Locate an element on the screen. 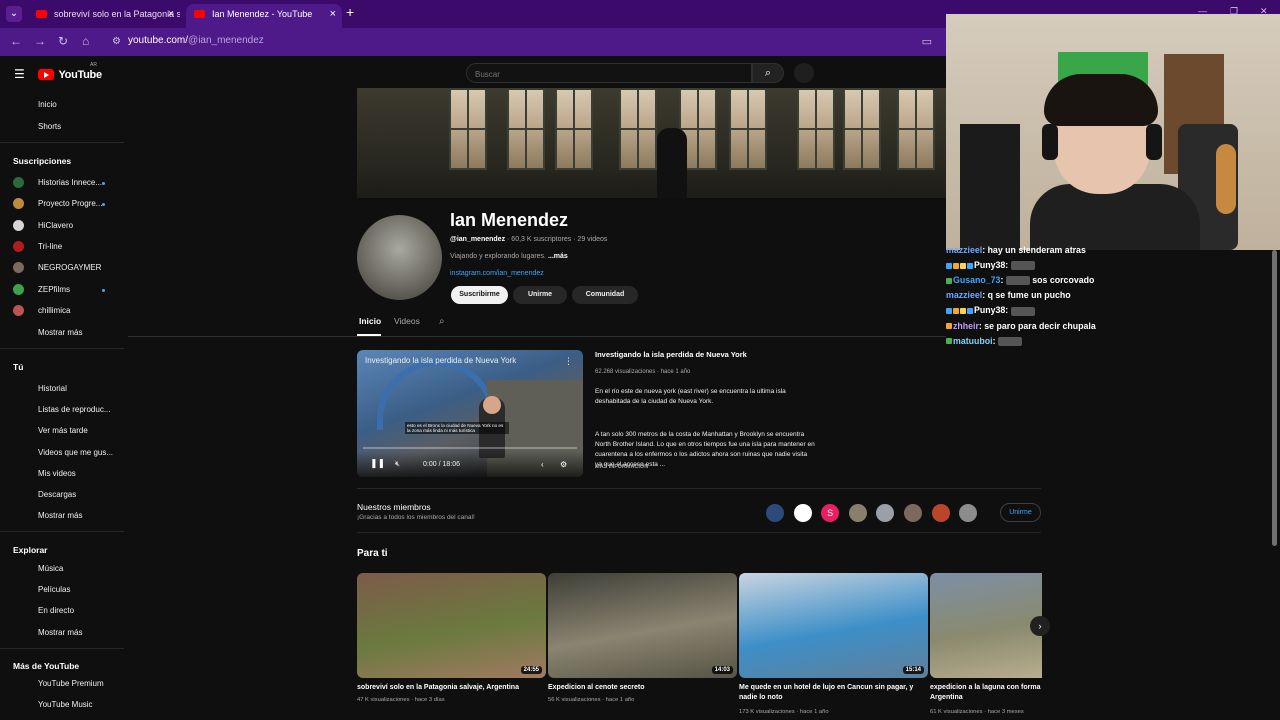 The width and height of the screenshot is (1280, 720). members-join-button: Unirme is located at coordinates (1020, 512).